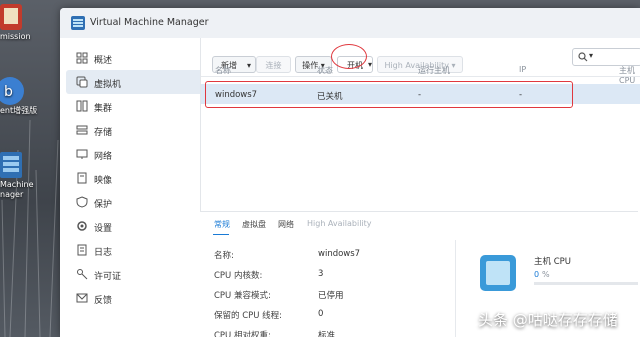 The width and height of the screenshot is (640, 337). What do you see at coordinates (331, 296) in the screenshot?
I see `field-value: 已停用` at bounding box center [331, 296].